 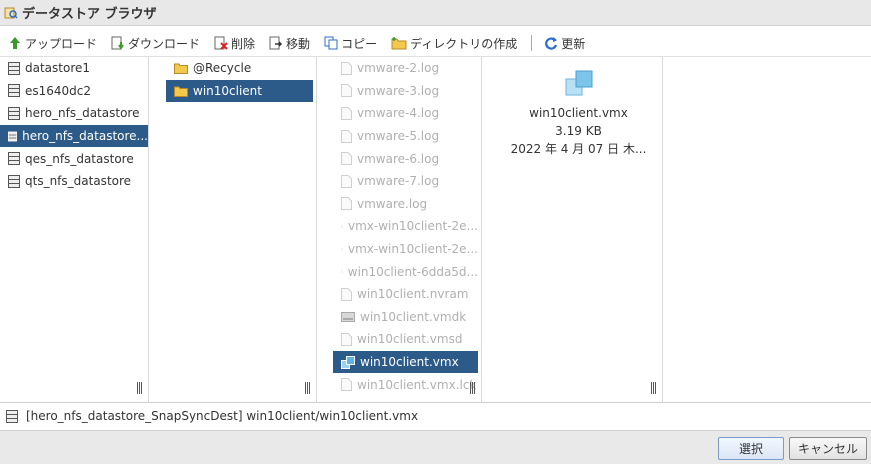 I want to click on cancel-button: キャンセル, so click(x=828, y=448).